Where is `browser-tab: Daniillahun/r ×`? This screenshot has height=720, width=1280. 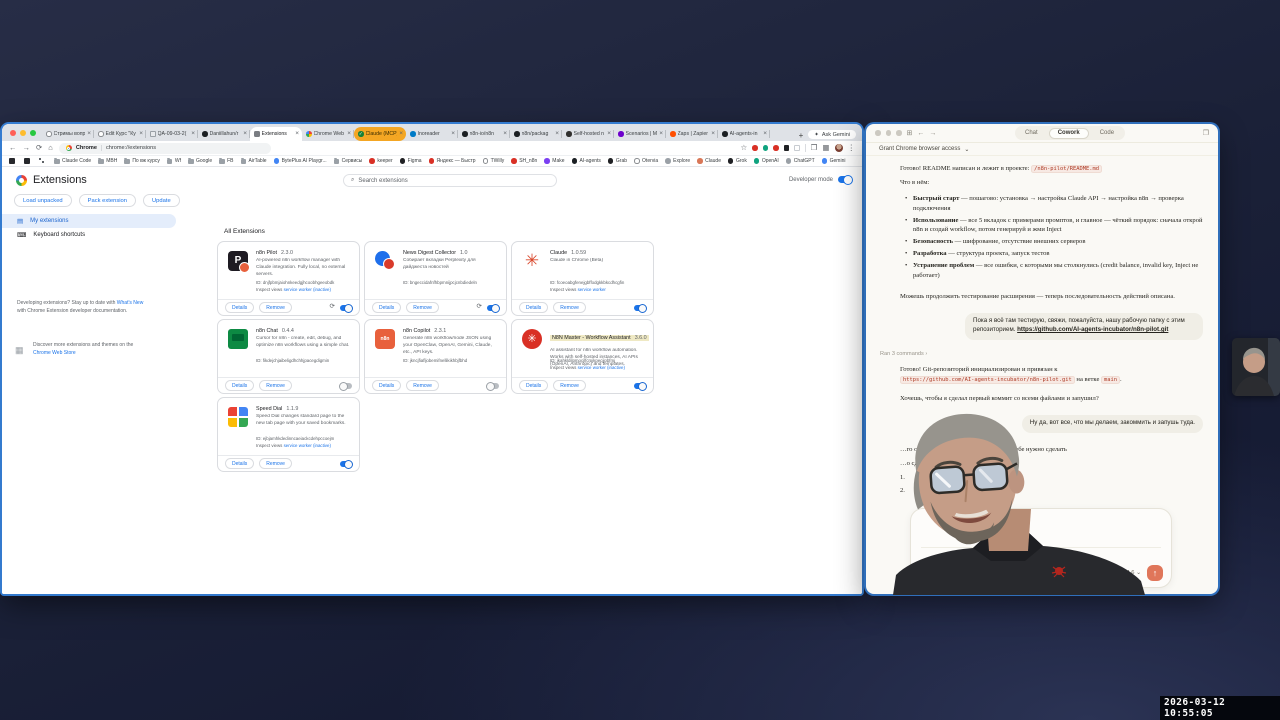 browser-tab: Daniillahun/r × is located at coordinates (224, 134).